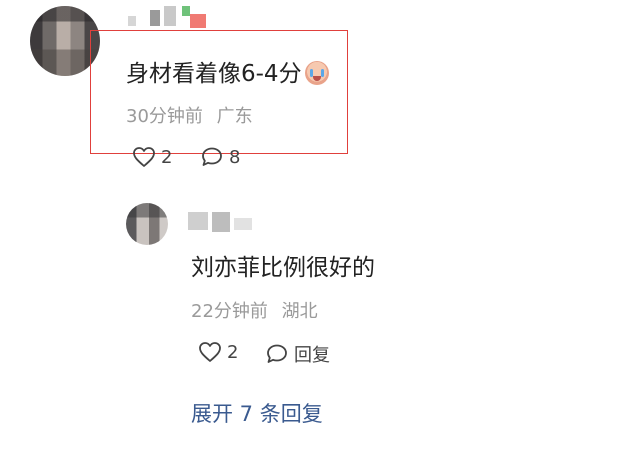 The width and height of the screenshot is (640, 458). I want to click on highlight-box, so click(219, 92).